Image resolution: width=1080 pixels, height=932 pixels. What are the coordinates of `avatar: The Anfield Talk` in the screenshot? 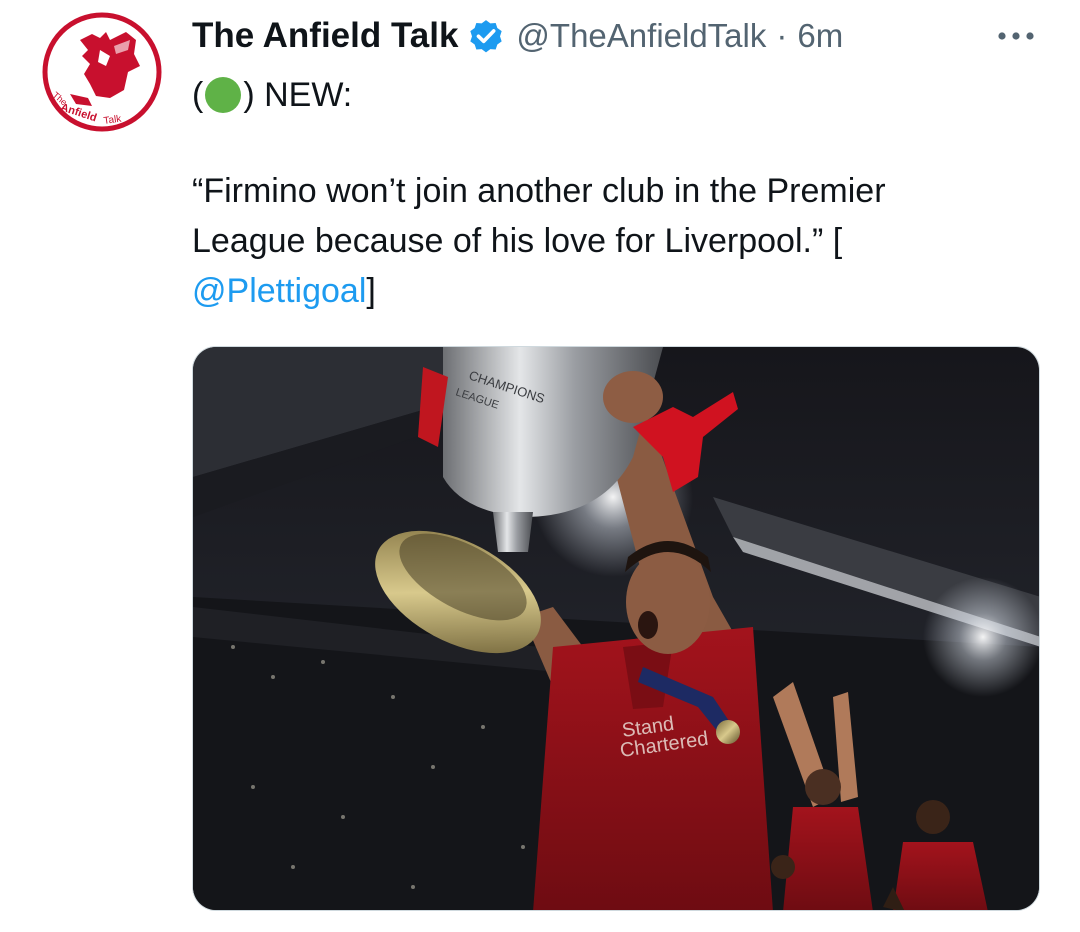 It's located at (102, 72).